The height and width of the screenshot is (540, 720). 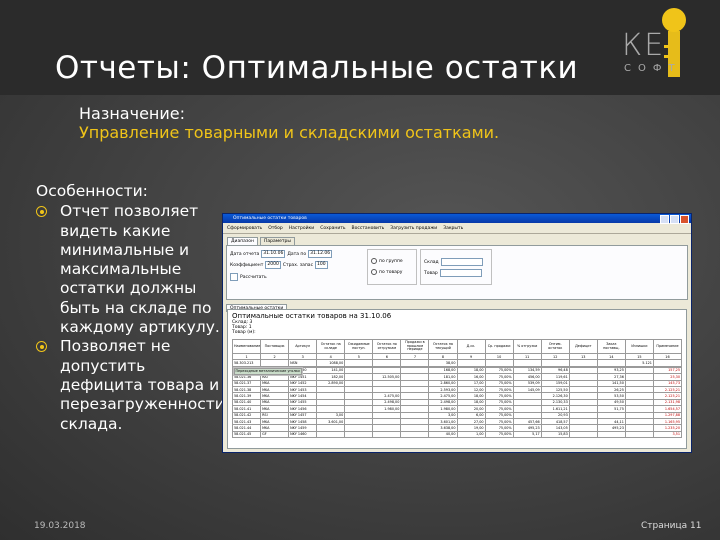 What do you see at coordinates (555, 434) in the screenshot?
I see `table-cell: 15,83` at bounding box center [555, 434].